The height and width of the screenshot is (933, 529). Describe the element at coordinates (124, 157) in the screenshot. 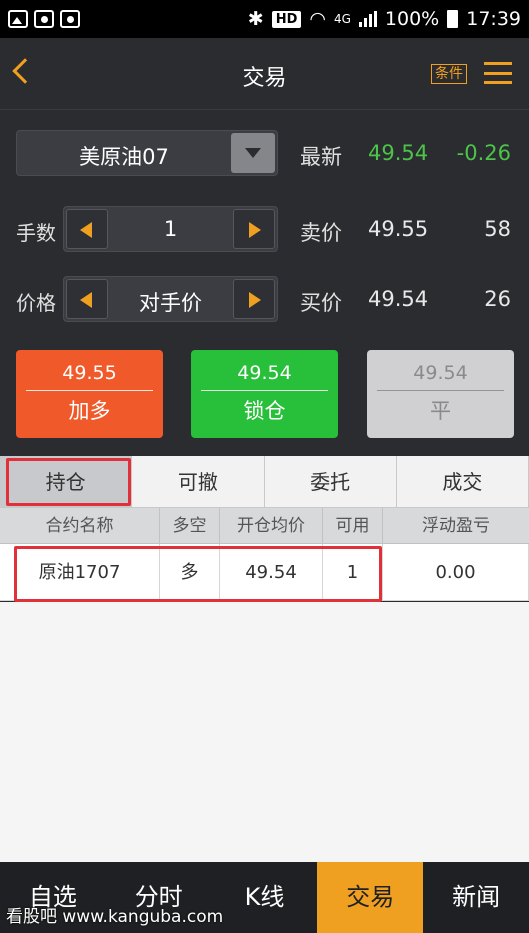

I see `symbol-value: 美原油07` at that location.